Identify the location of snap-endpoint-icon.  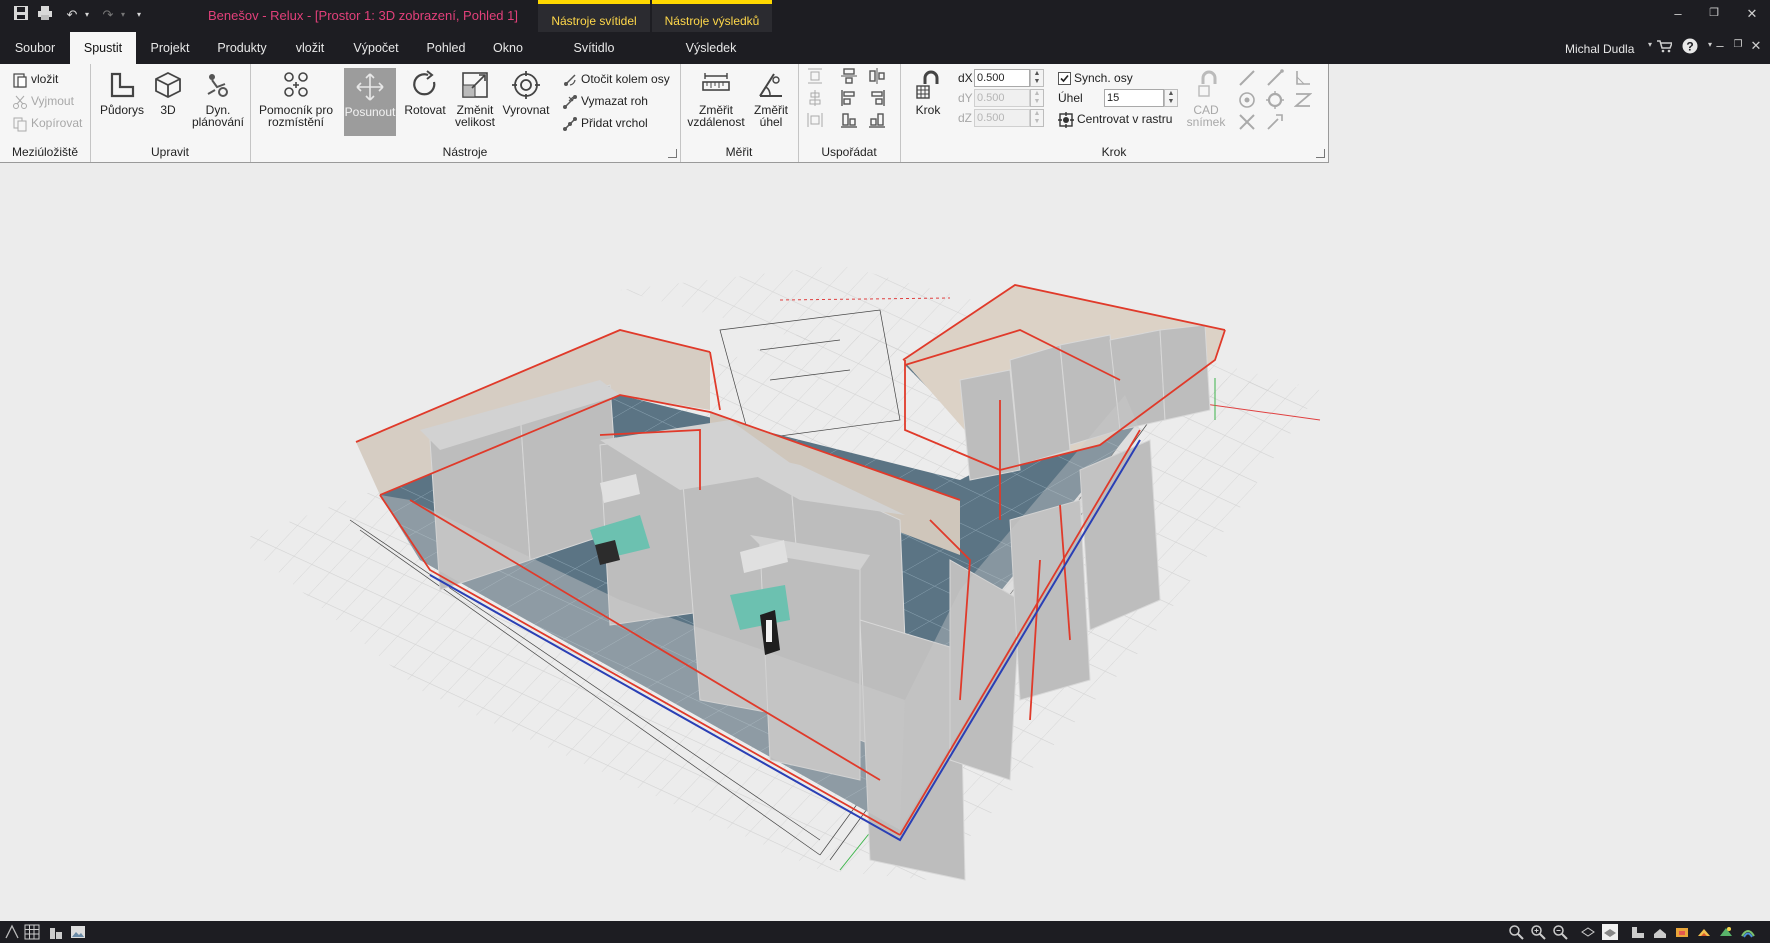
(1276, 77).